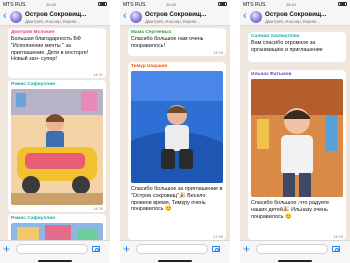 The image size is (350, 263). Describe the element at coordinates (217, 236) in the screenshot. I see `message-time: 17:48` at that location.